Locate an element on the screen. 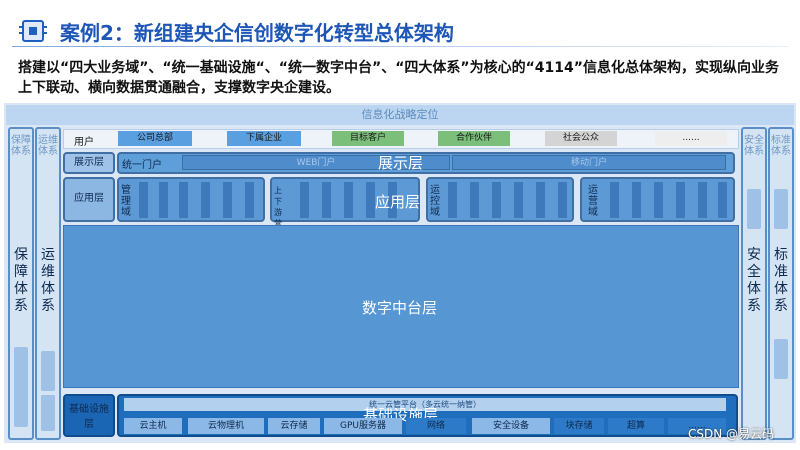 The image size is (800, 450). infra-item: 云存储 is located at coordinates (294, 426).